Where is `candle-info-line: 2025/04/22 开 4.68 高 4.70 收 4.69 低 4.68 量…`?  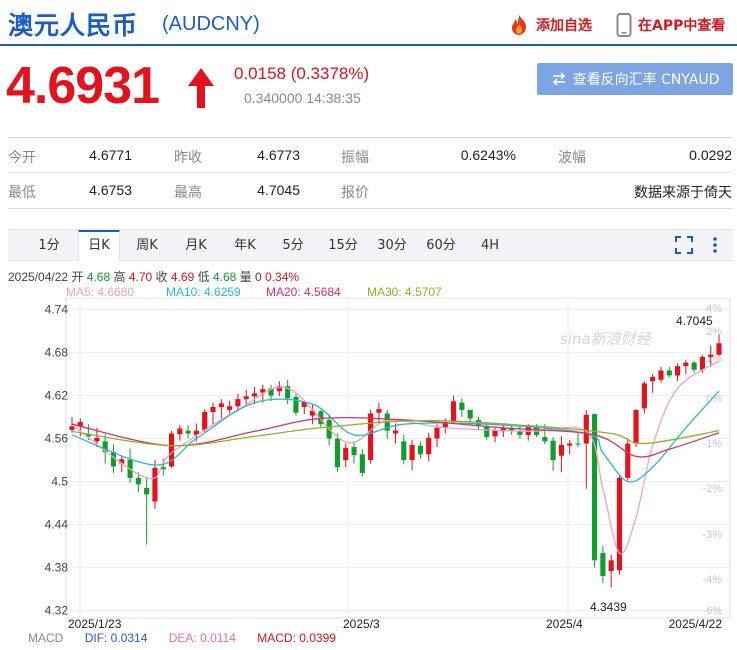
candle-info-line: 2025/04/22 开 4.68 高 4.70 收 4.69 低 4.68 量… is located at coordinates (153, 276).